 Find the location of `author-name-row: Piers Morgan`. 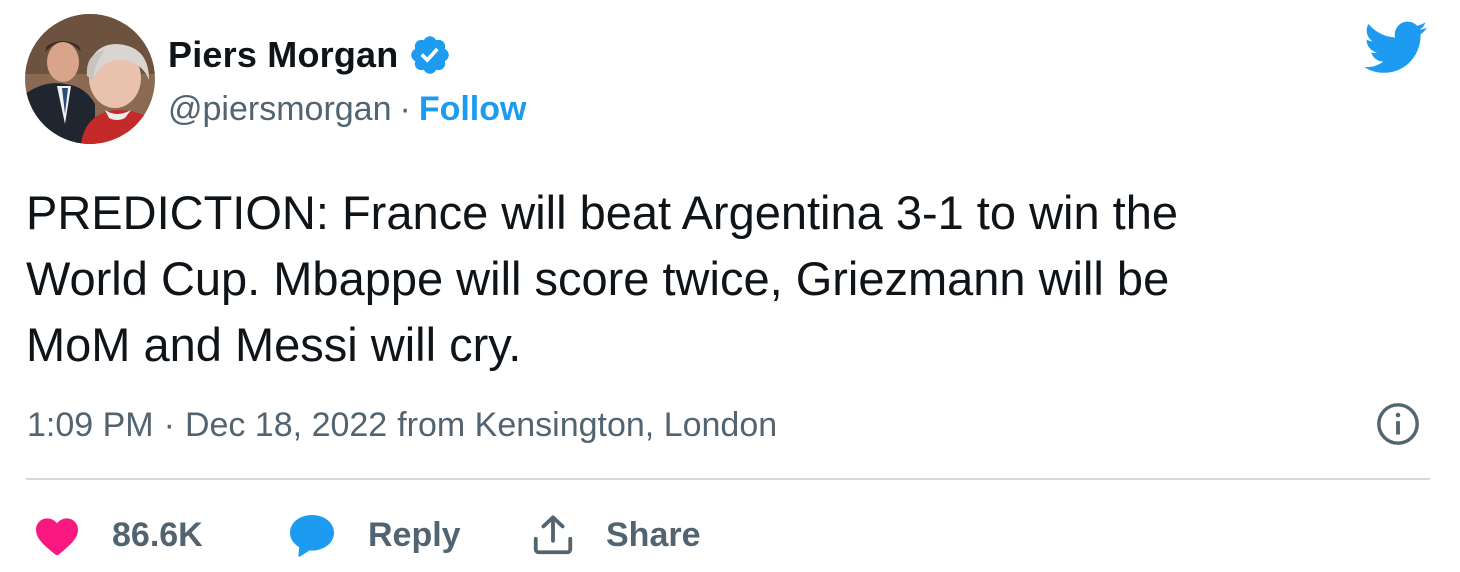

author-name-row: Piers Morgan is located at coordinates (310, 55).